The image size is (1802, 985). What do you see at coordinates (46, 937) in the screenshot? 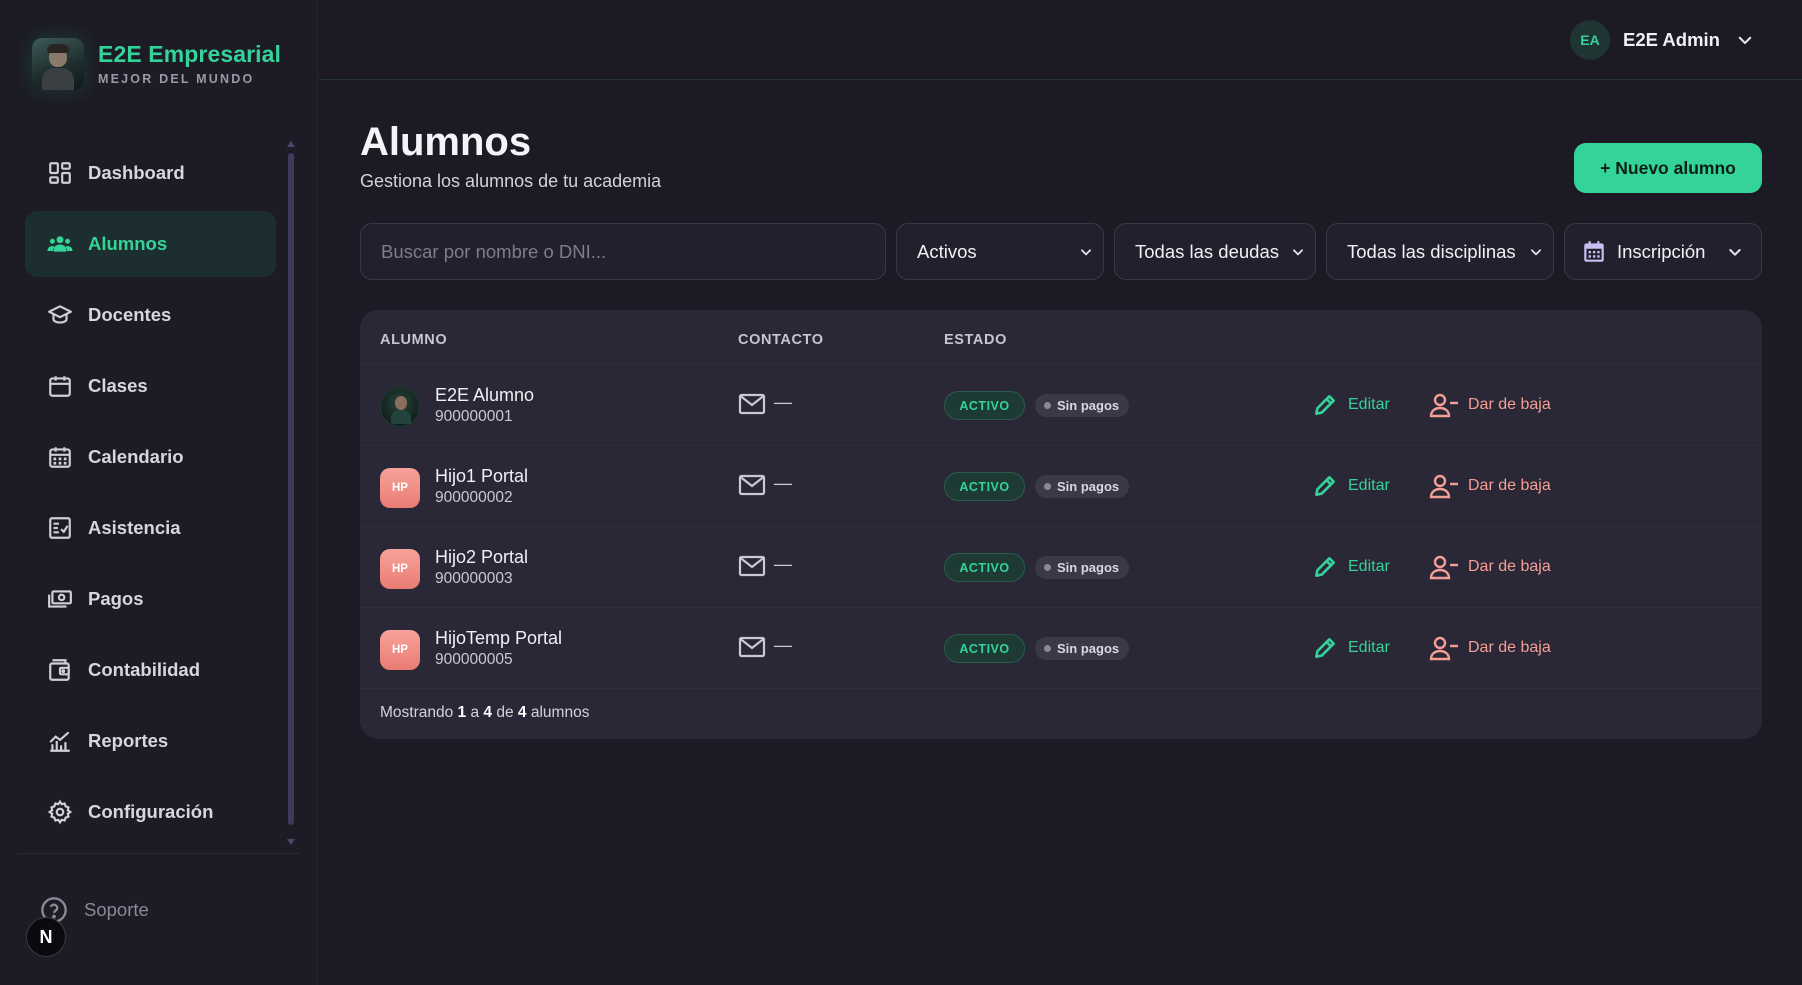
I see `dev-tools-badge: N` at bounding box center [46, 937].